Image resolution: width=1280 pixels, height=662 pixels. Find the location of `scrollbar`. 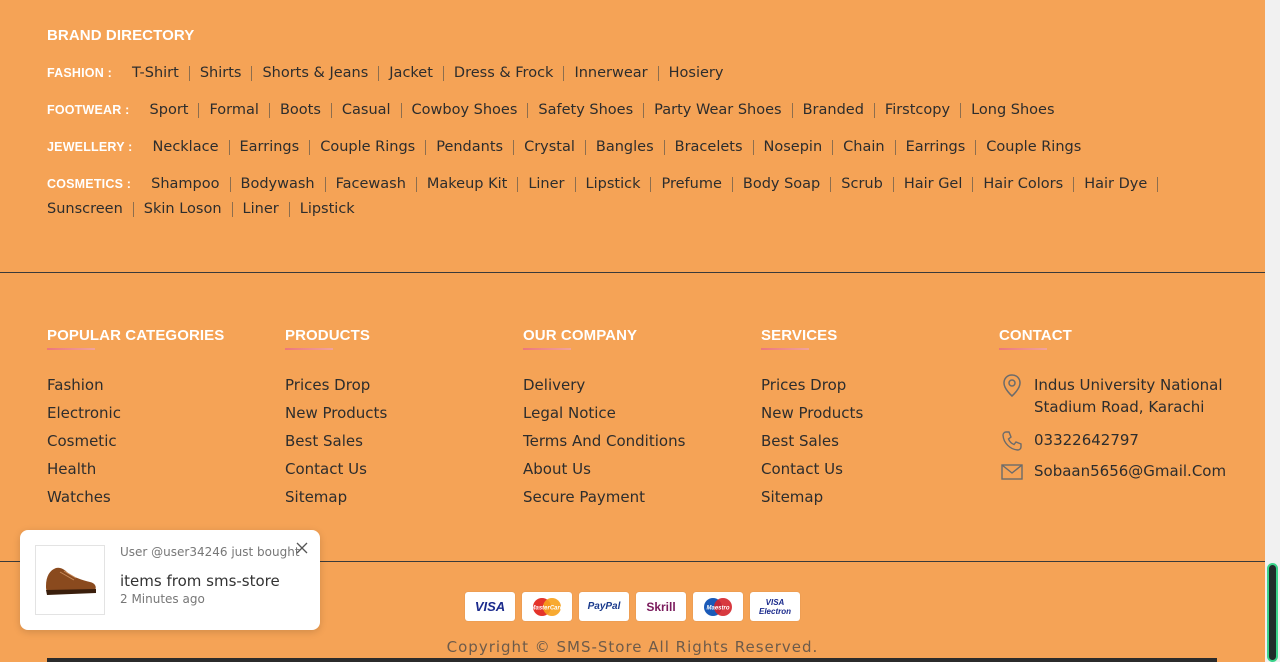

scrollbar is located at coordinates (1272, 331).